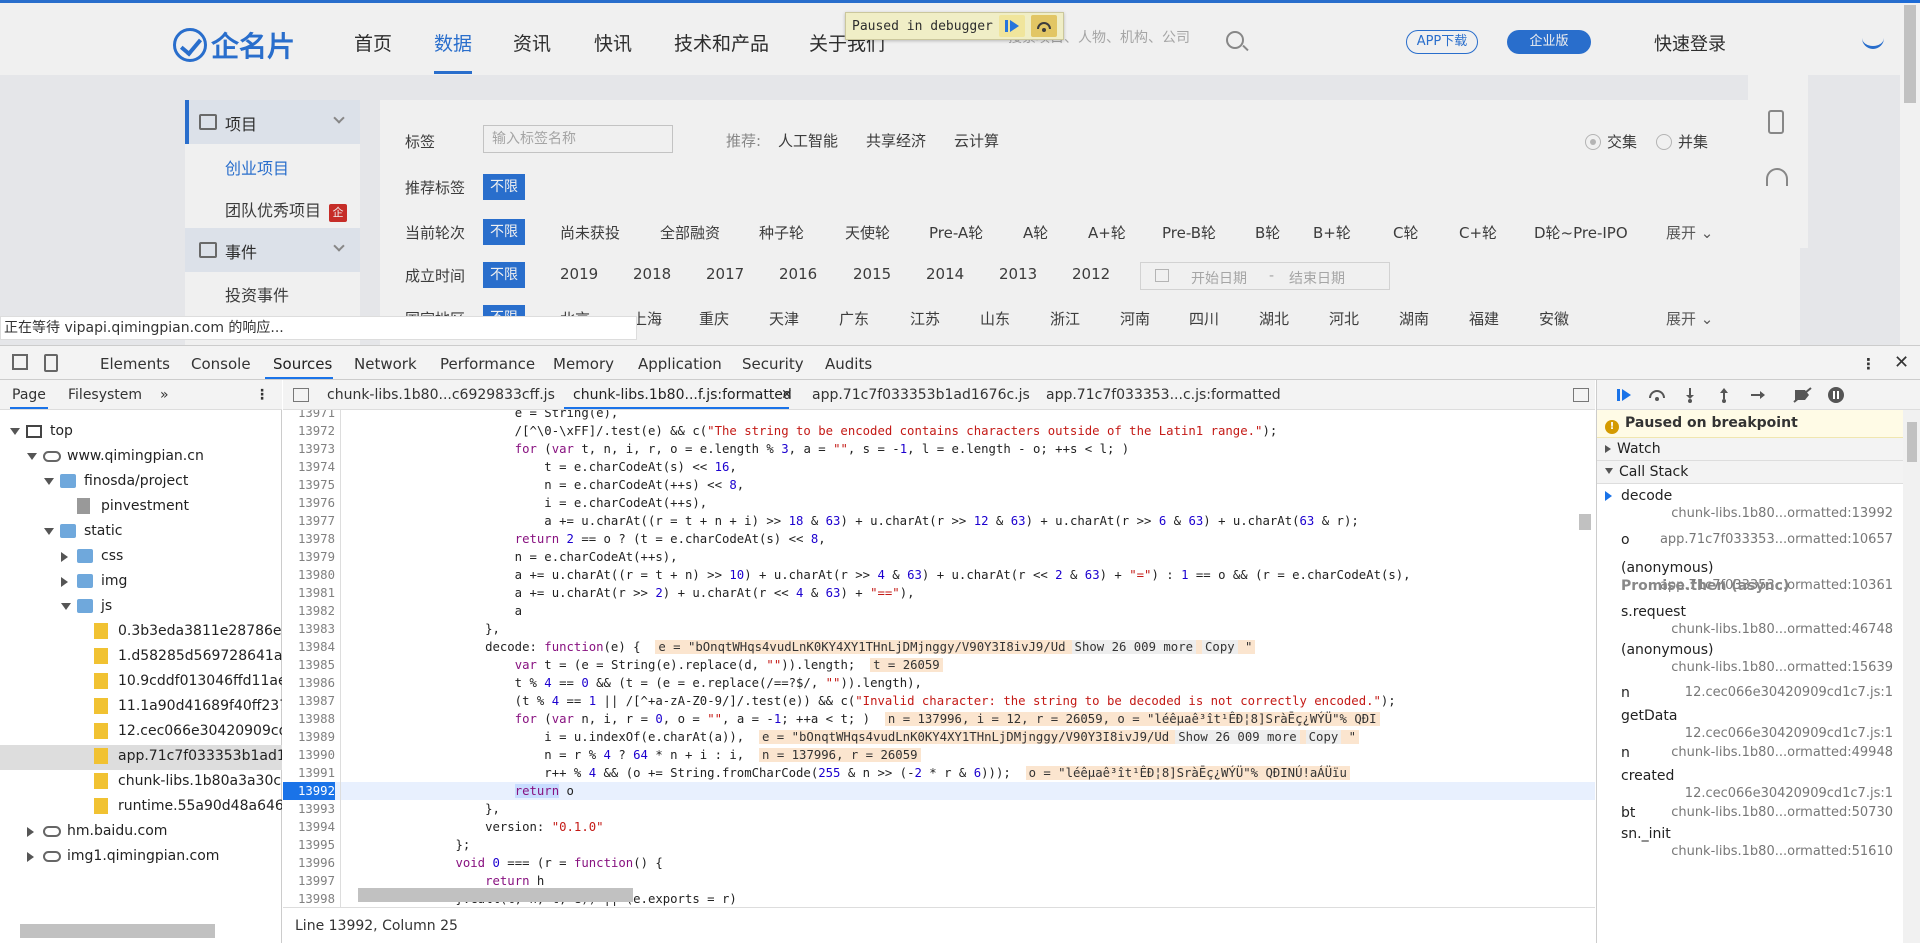  I want to click on toggle-debugger-icon, so click(1581, 395).